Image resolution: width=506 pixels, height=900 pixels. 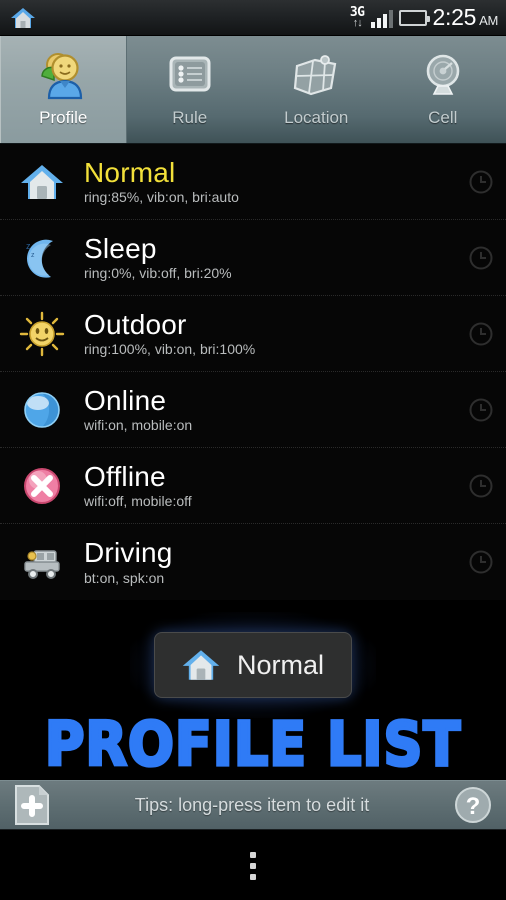 I want to click on table-row: z z Sleep ring:0%, vib:off, bri:20%, so click(x=253, y=258).